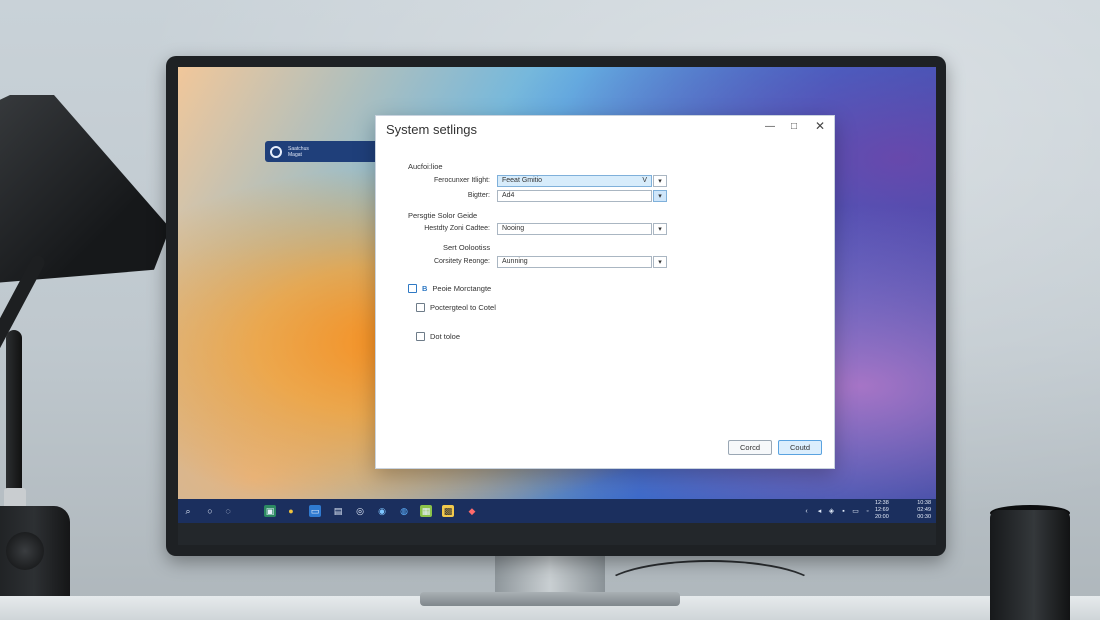 The width and height of the screenshot is (1100, 620). What do you see at coordinates (25, 551) in the screenshot?
I see `desk-lamp-knob` at bounding box center [25, 551].